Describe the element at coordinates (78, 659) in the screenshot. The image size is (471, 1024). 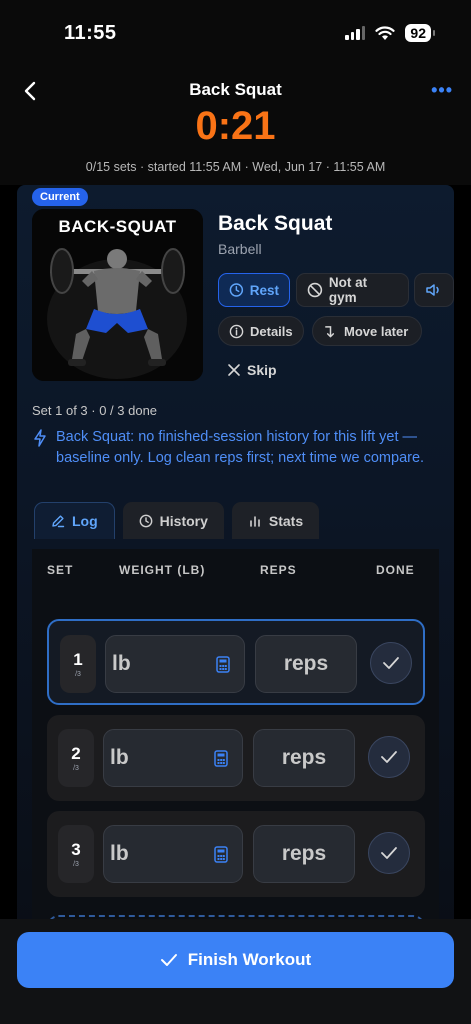
I see `set-number-value: 1` at that location.